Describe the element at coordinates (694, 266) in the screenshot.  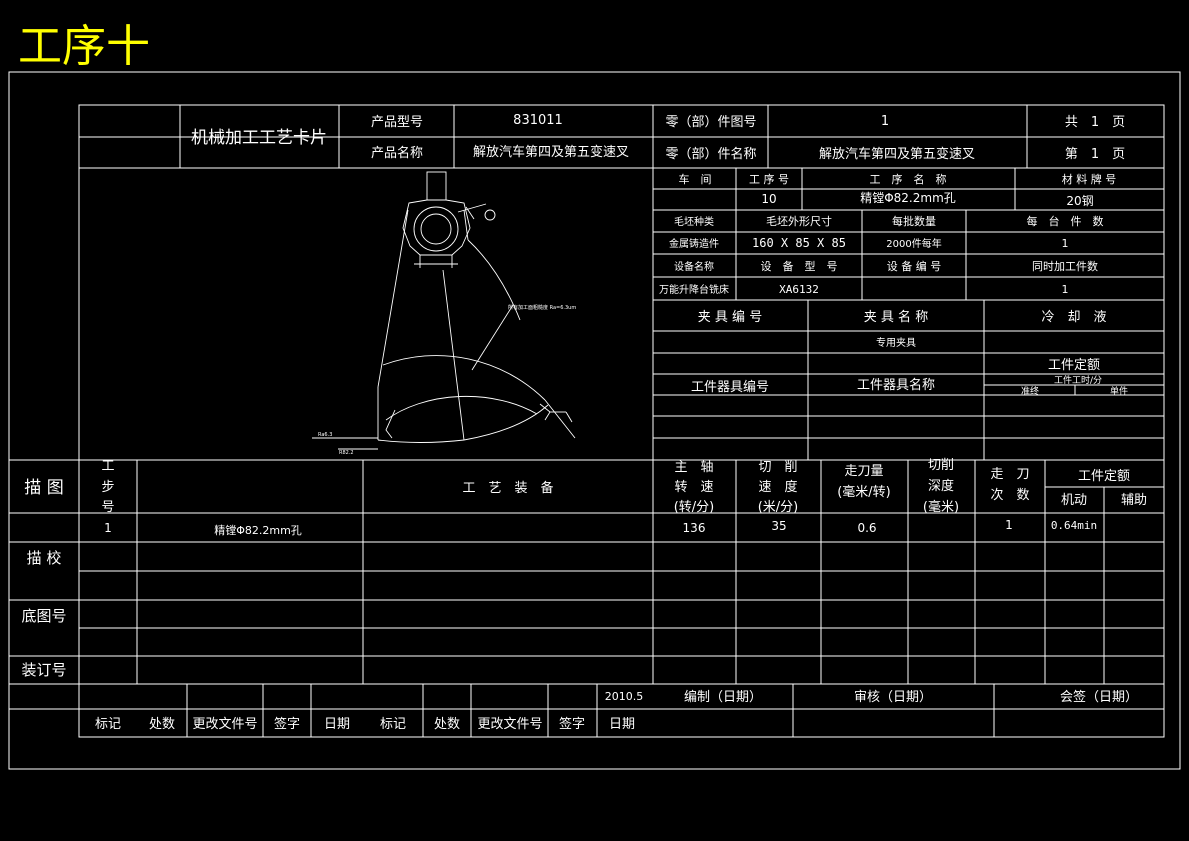
I see `equipment-name-label: 设备名称` at that location.